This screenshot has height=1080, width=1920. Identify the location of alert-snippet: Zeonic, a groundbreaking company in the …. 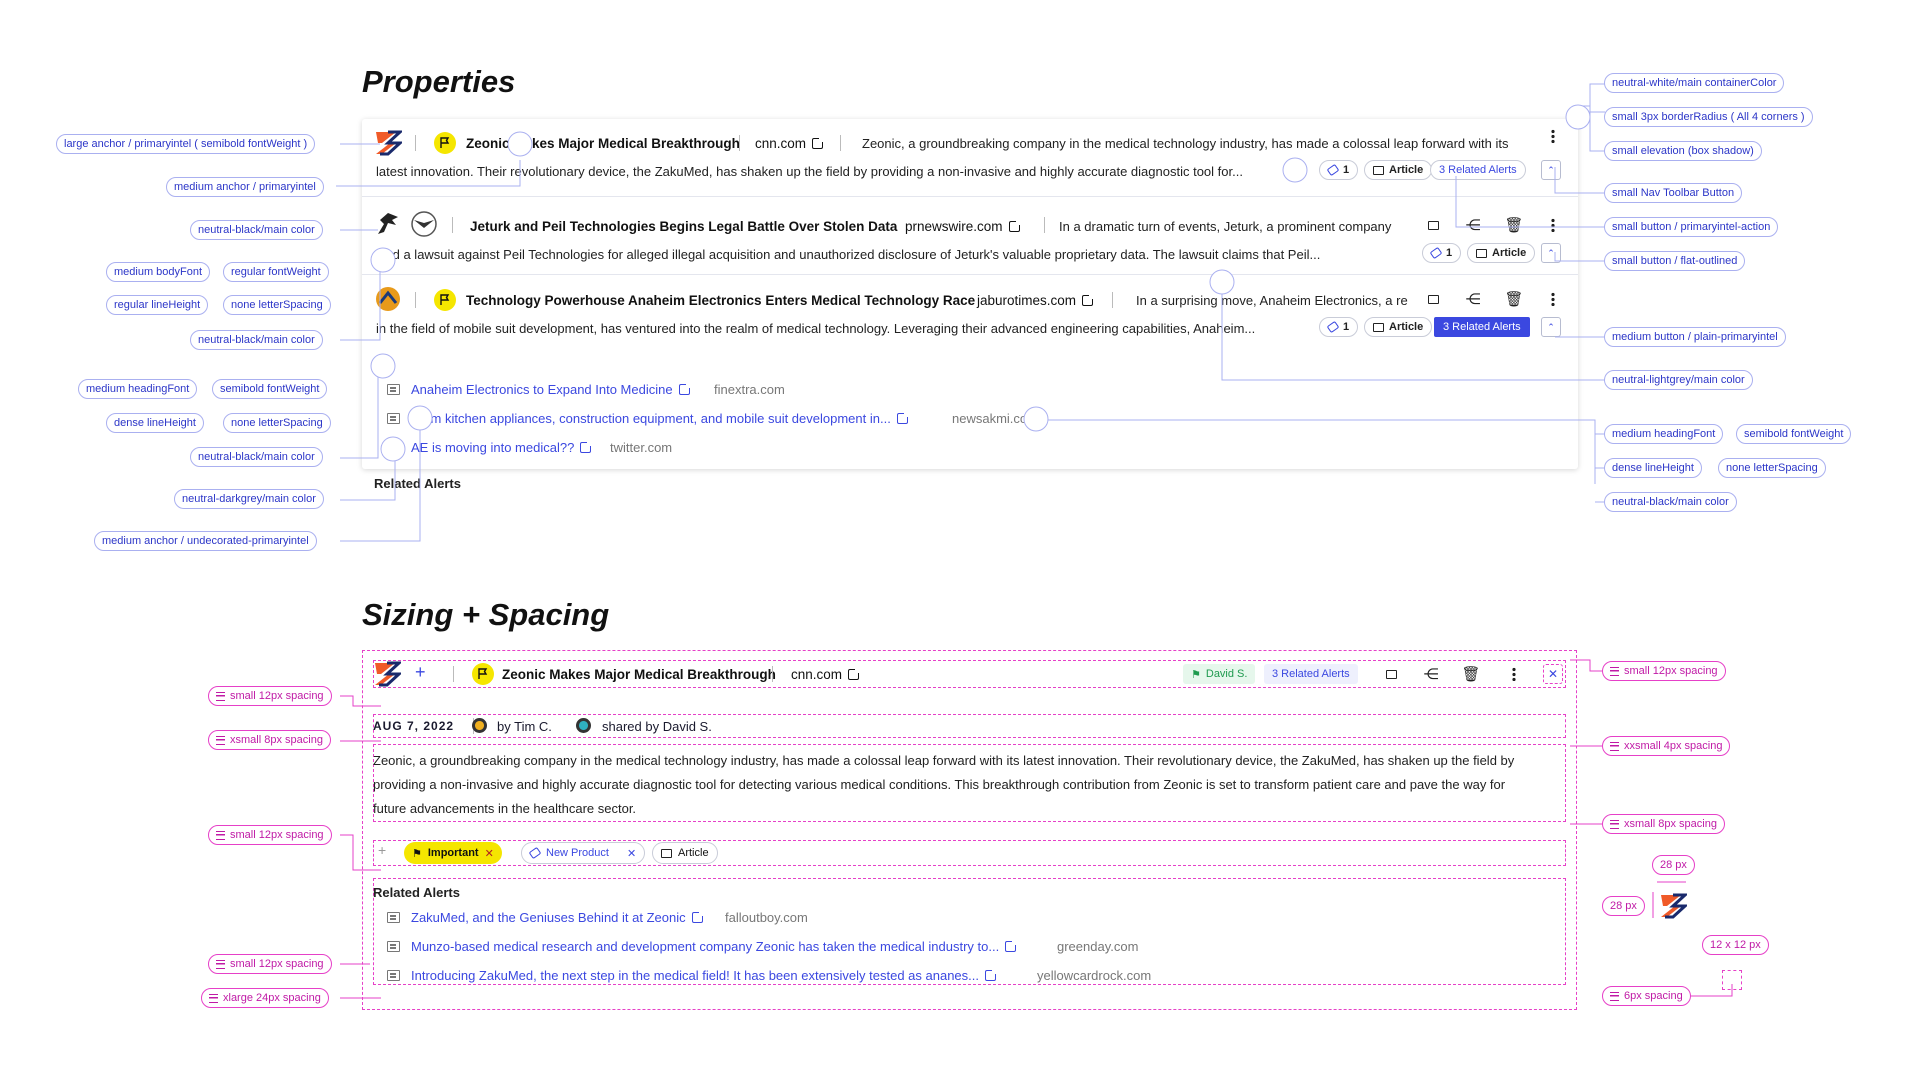
(1185, 143).